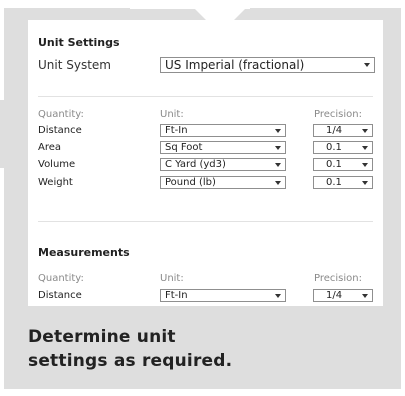 The width and height of the screenshot is (405, 396). I want to click on unit-value-distance: Ft-In, so click(176, 130).